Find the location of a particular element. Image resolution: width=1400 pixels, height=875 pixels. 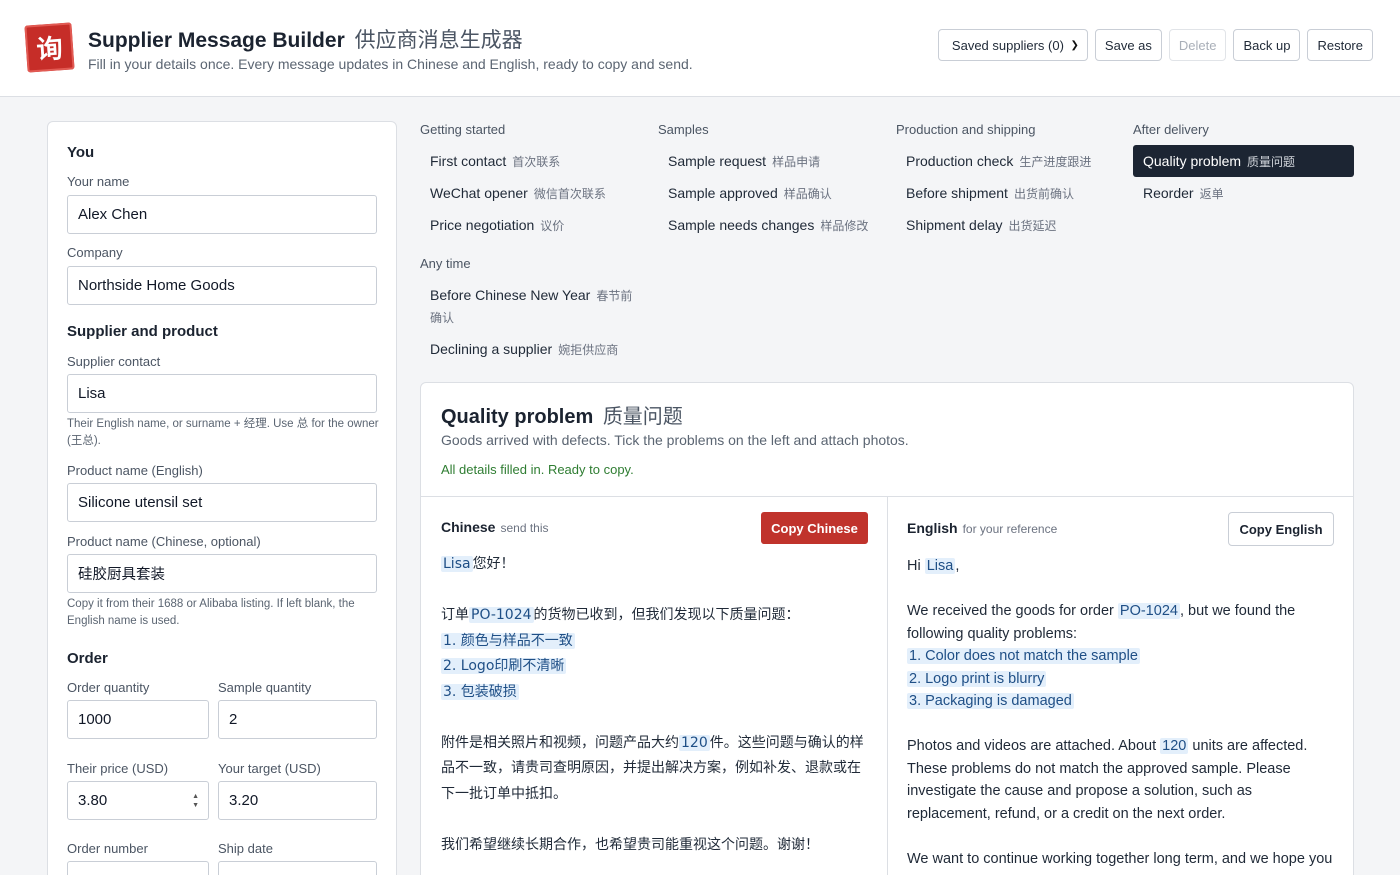

supplier-contact-input: Lisa is located at coordinates (222, 393).